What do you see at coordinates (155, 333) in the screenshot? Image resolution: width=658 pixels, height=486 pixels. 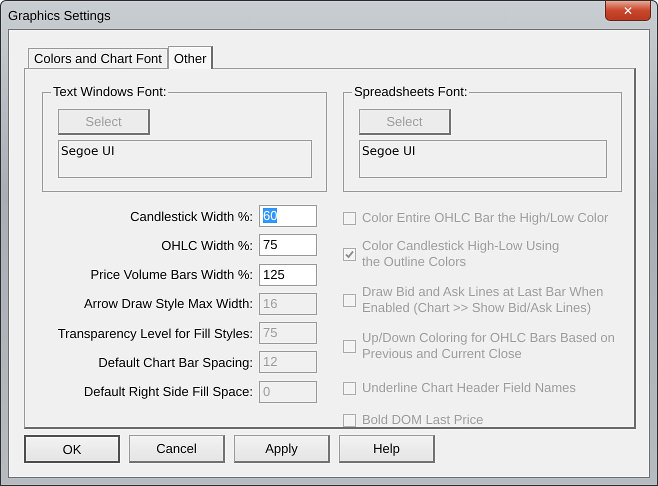 I see `field-label: Transparency Level for Fill Styles:` at bounding box center [155, 333].